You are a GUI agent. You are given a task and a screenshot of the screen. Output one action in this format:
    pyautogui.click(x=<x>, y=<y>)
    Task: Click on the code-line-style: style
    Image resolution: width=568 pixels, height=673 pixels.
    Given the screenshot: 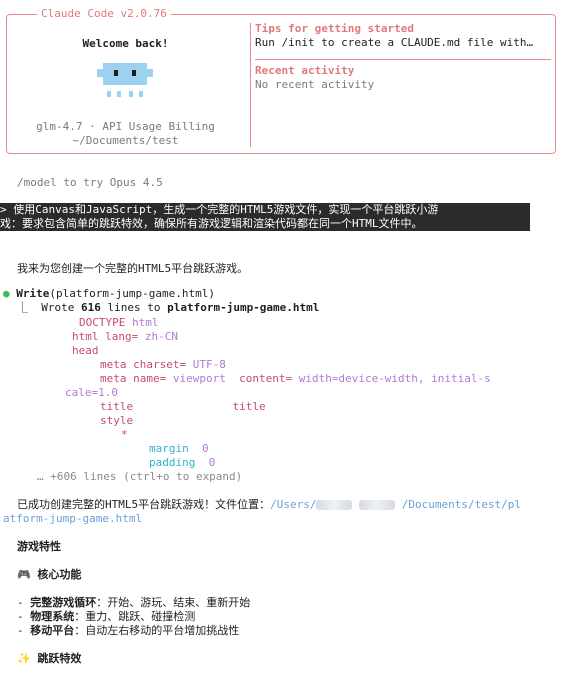 What is the action you would take?
    pyautogui.click(x=117, y=420)
    